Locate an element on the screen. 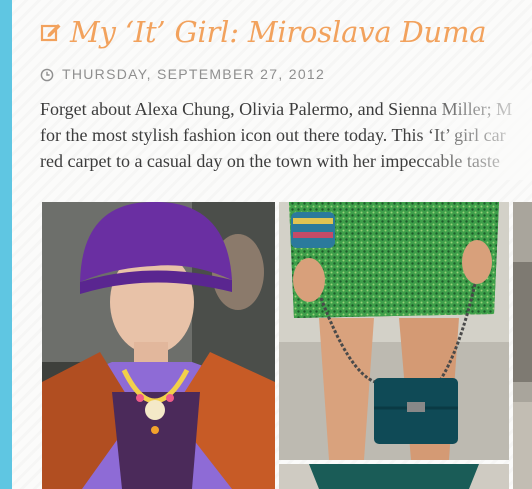  edit-icon is located at coordinates (51, 32).